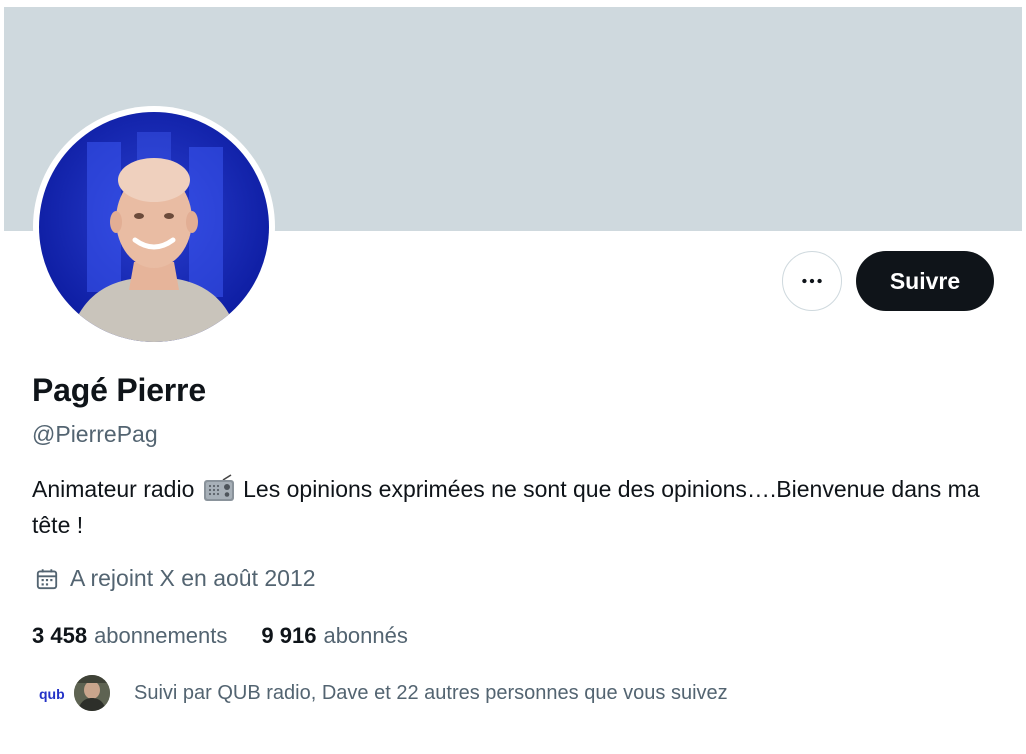  Describe the element at coordinates (60, 635) in the screenshot. I see `following-count: 3 458` at that location.